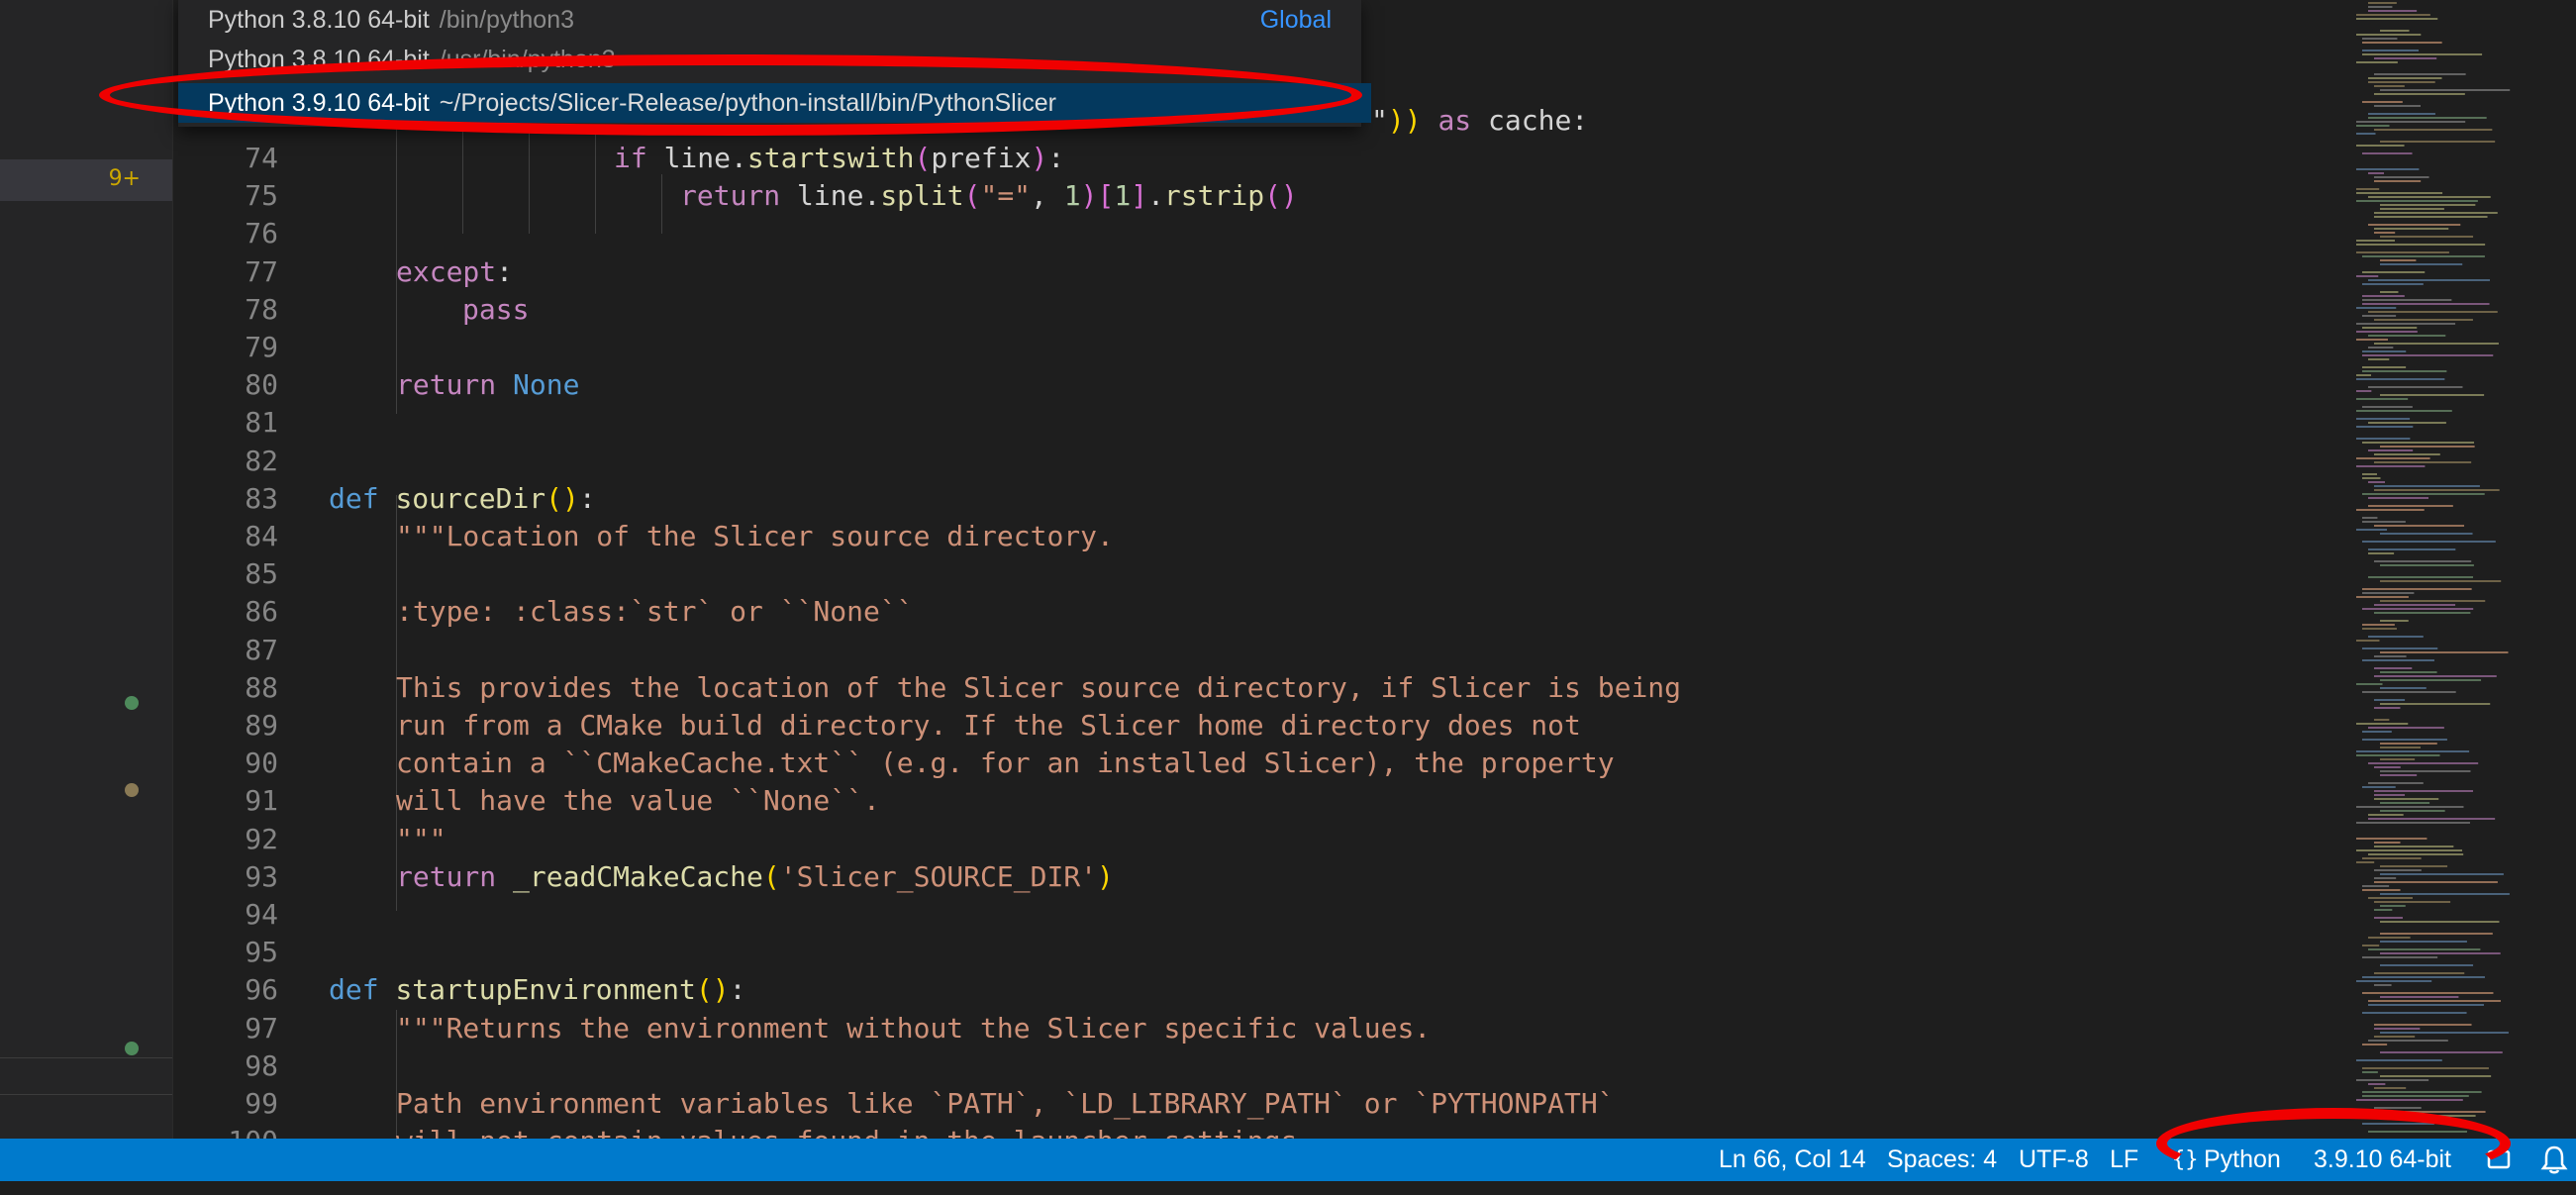 The height and width of the screenshot is (1195, 2576). Describe the element at coordinates (1247, 310) in the screenshot. I see `code-line: 78 pass` at that location.